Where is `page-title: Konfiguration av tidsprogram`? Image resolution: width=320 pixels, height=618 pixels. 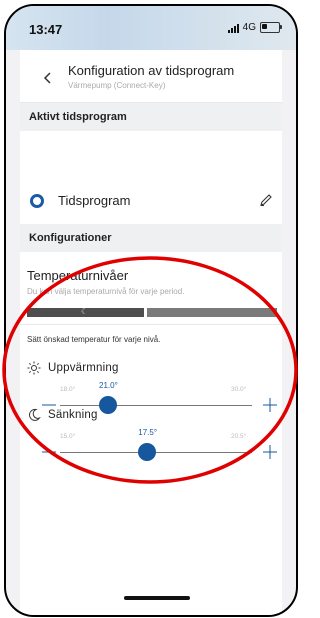
page-title: Konfiguration av tidsprogram is located at coordinates (151, 70).